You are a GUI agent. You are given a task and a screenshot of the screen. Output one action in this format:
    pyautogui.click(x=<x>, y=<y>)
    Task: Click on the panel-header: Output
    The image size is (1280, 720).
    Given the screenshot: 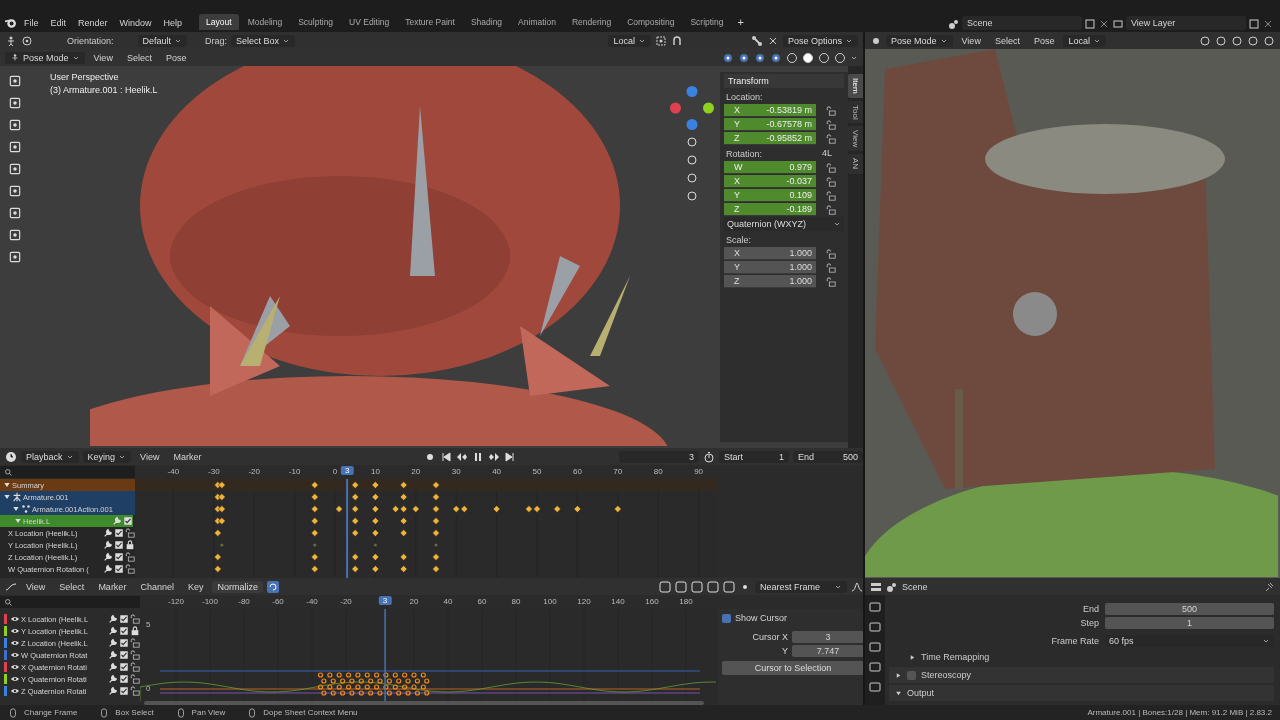 What is the action you would take?
    pyautogui.click(x=1081, y=693)
    